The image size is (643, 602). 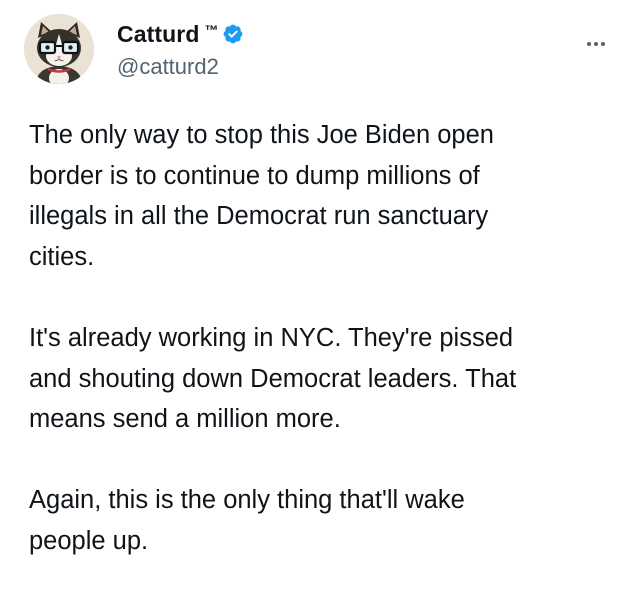 I want to click on more-options-icon, so click(x=589, y=44).